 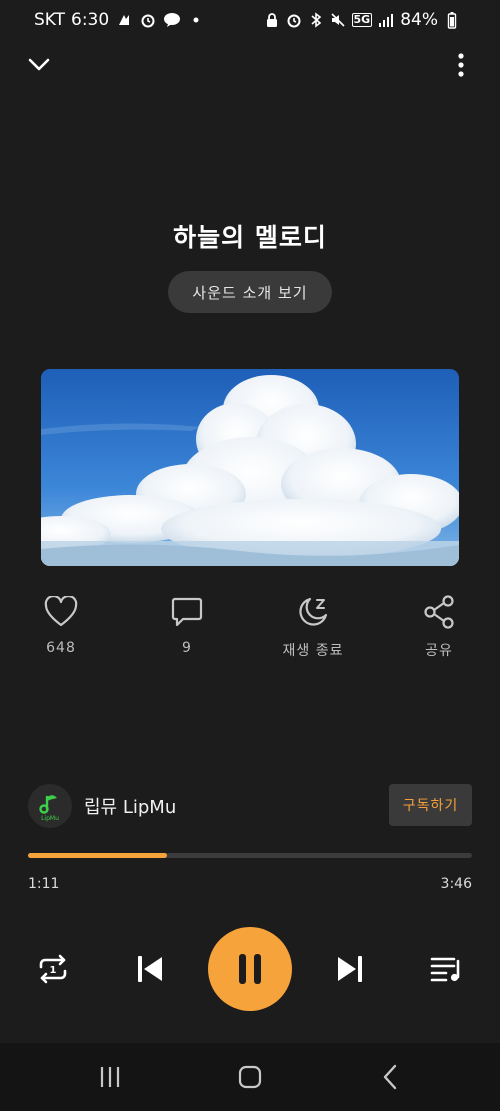 I want to click on like-action: 648, so click(x=61, y=625).